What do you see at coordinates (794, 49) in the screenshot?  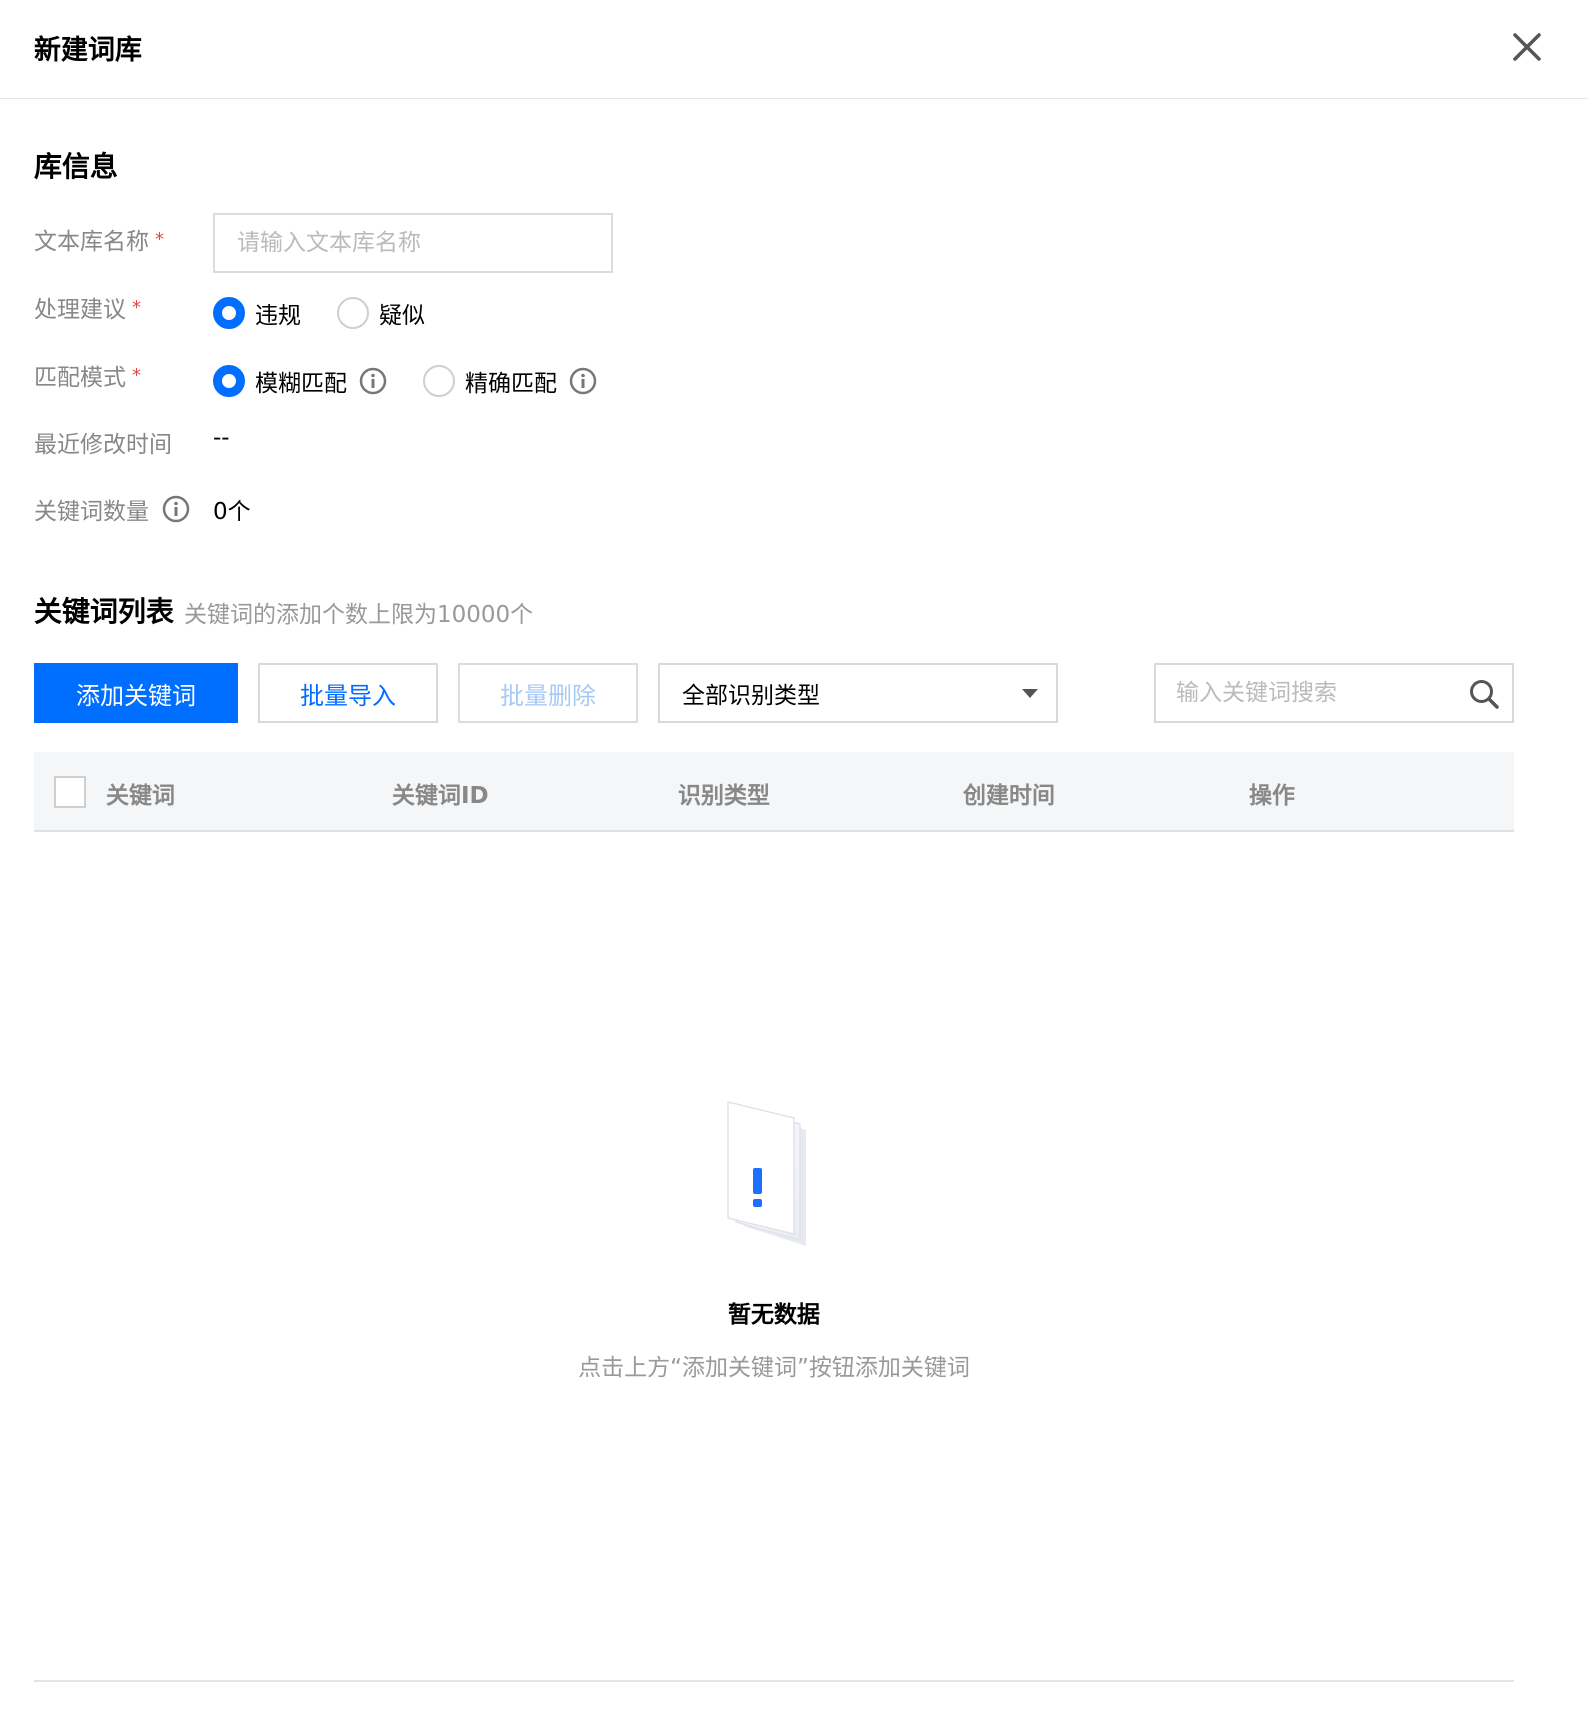 I see `dialog-header: 新建词库` at bounding box center [794, 49].